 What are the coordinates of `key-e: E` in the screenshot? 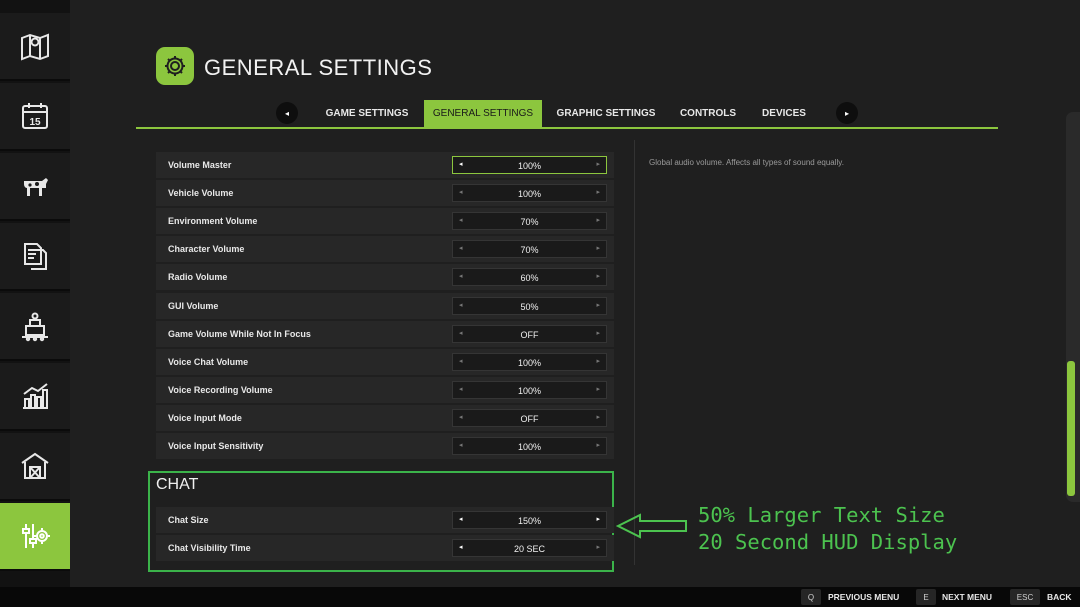 It's located at (926, 597).